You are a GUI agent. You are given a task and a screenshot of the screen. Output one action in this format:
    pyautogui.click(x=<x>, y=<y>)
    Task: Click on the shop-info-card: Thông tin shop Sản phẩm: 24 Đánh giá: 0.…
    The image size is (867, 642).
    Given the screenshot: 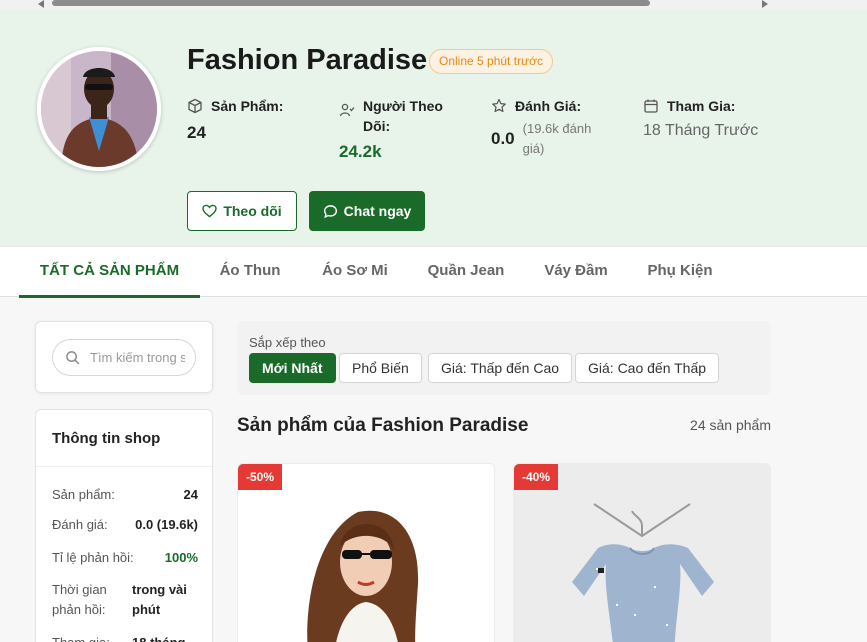 What is the action you would take?
    pyautogui.click(x=124, y=525)
    